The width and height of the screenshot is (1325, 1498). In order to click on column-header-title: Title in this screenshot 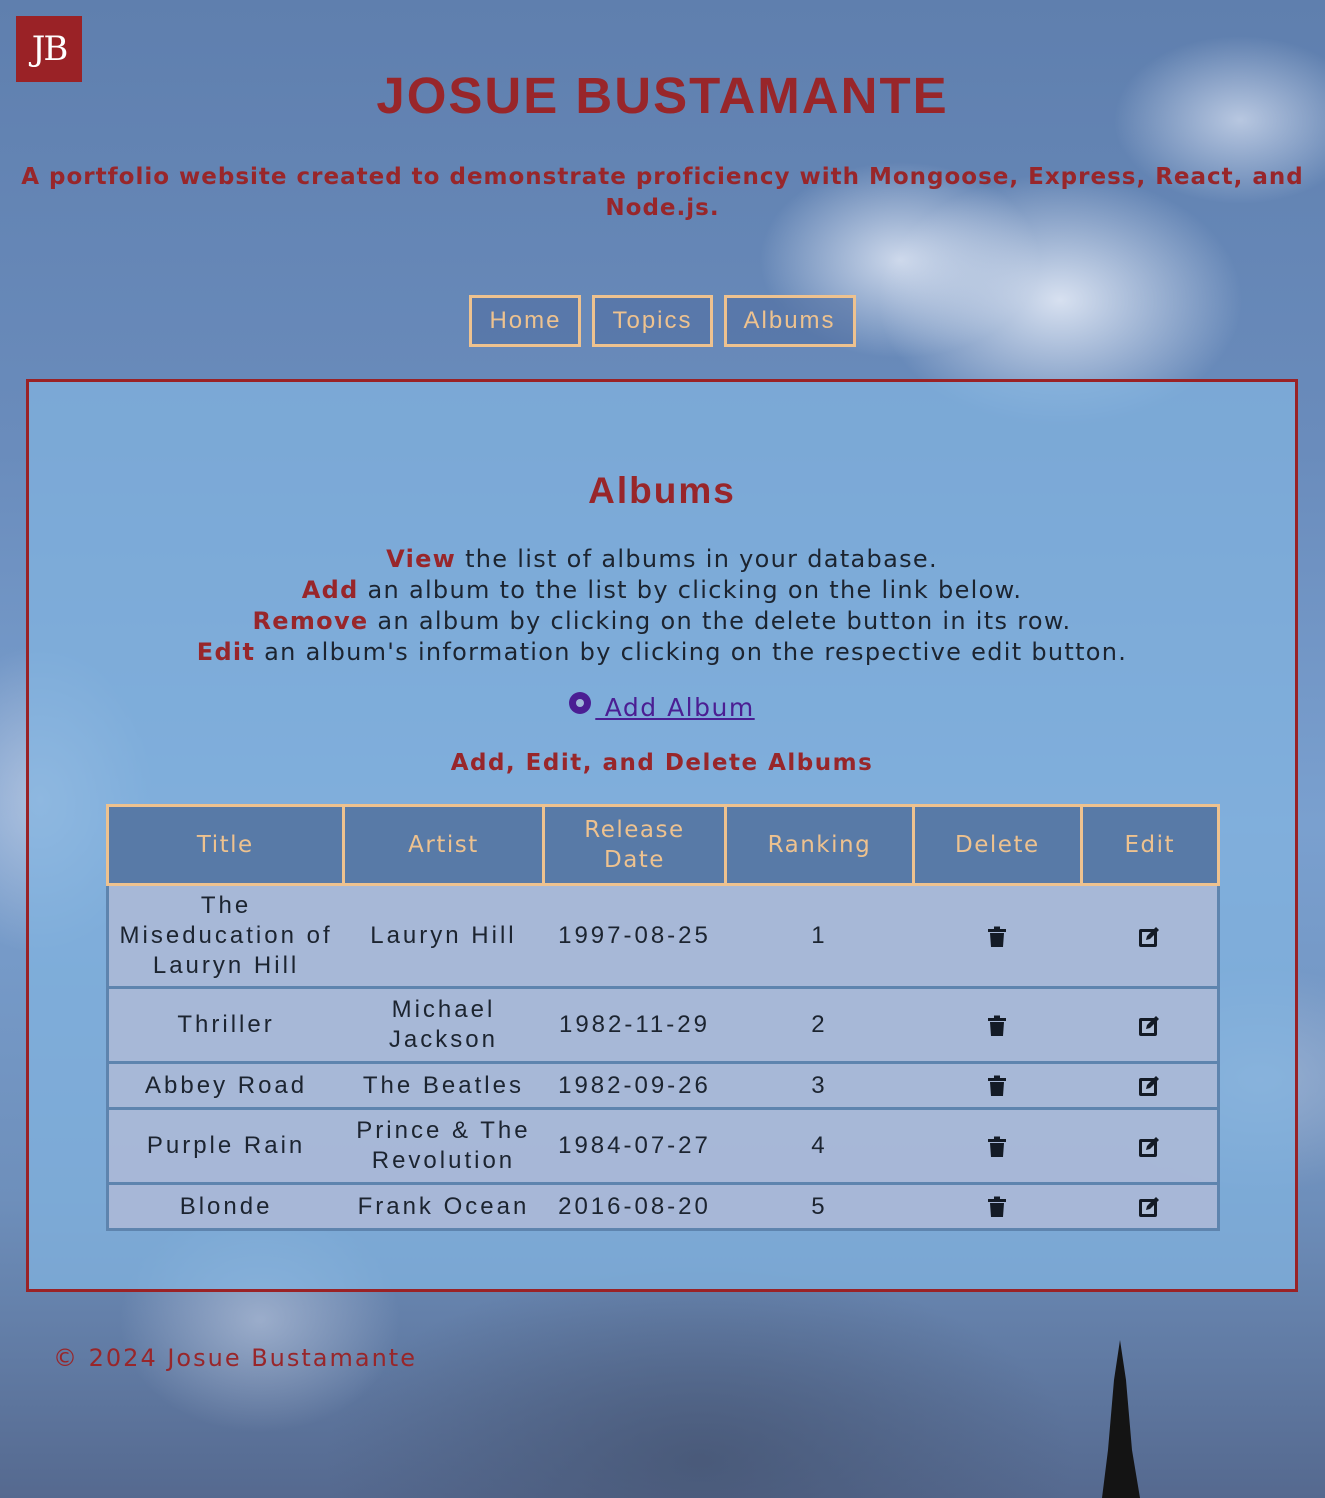, I will do `click(225, 845)`.